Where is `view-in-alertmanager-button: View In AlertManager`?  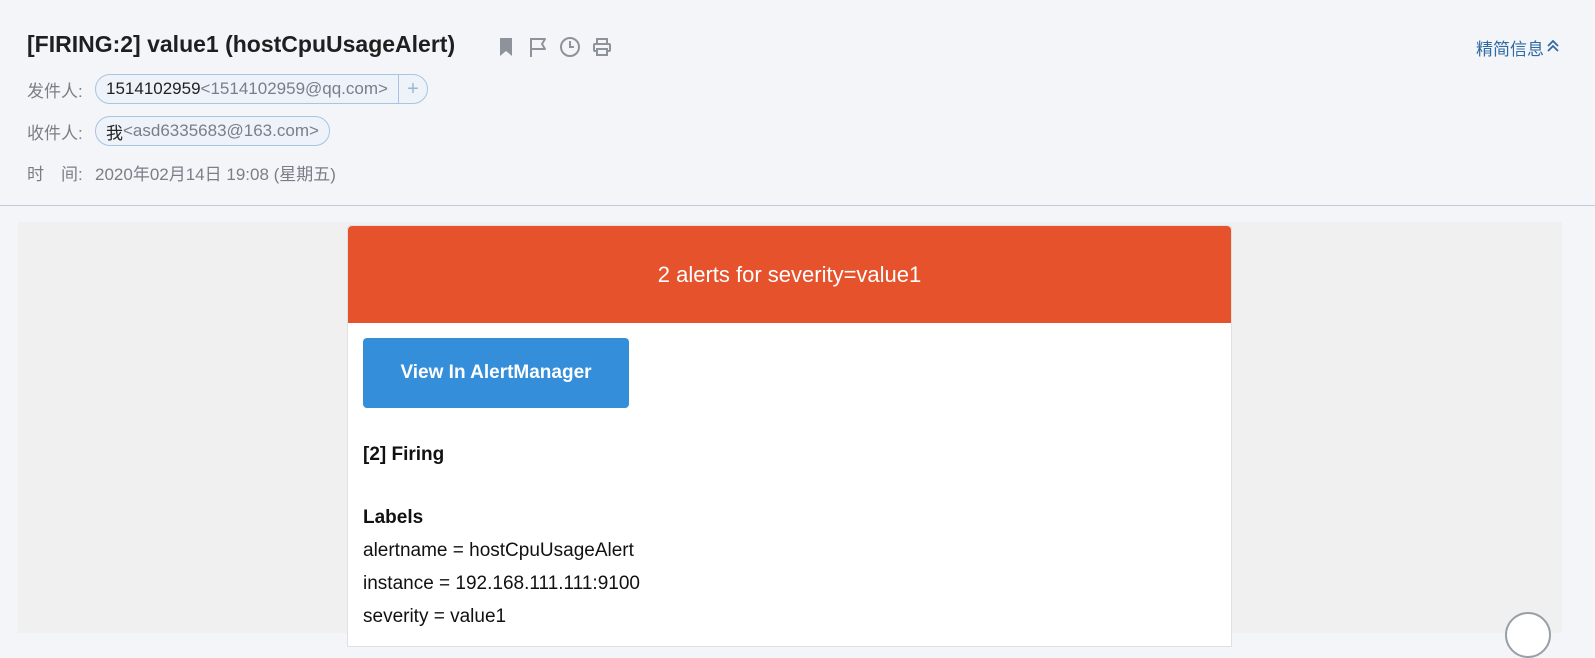 view-in-alertmanager-button: View In AlertManager is located at coordinates (496, 373).